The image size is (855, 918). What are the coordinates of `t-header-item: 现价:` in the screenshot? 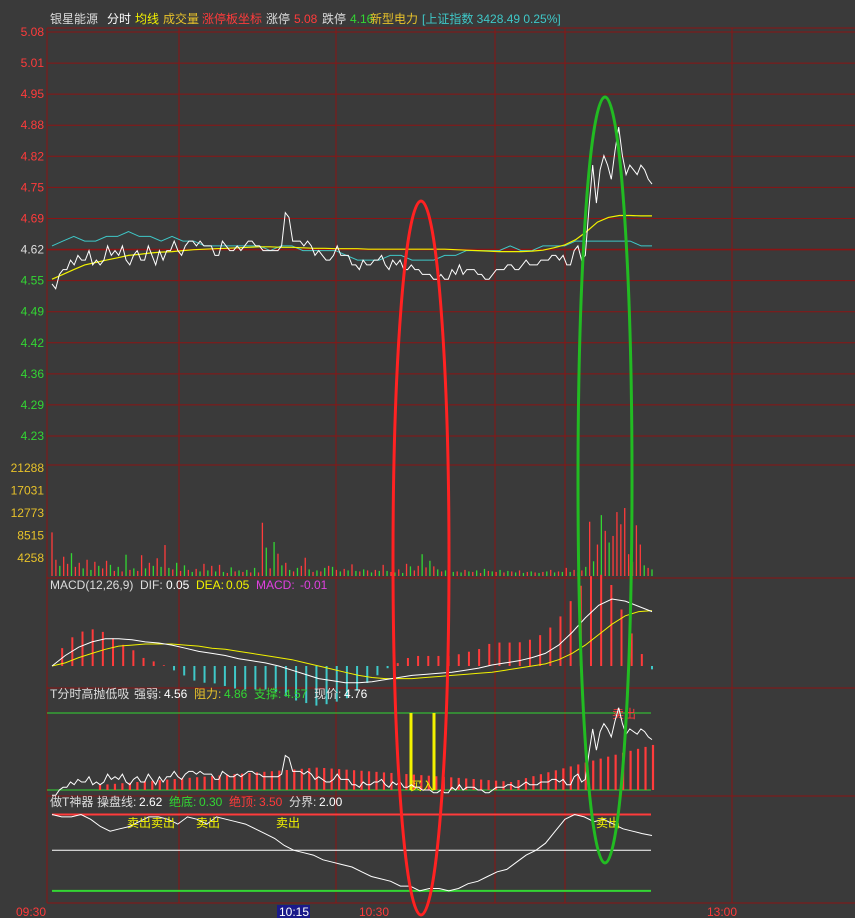 It's located at (327, 694).